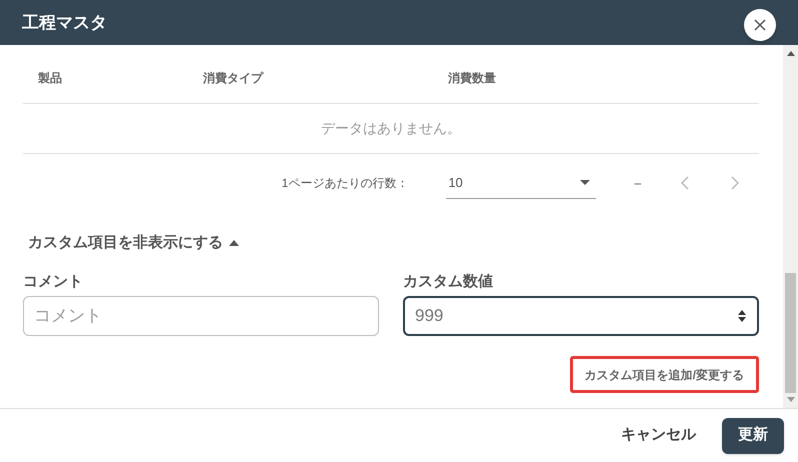 This screenshot has width=798, height=462. What do you see at coordinates (471, 78) in the screenshot?
I see `column-header: 消費数量` at bounding box center [471, 78].